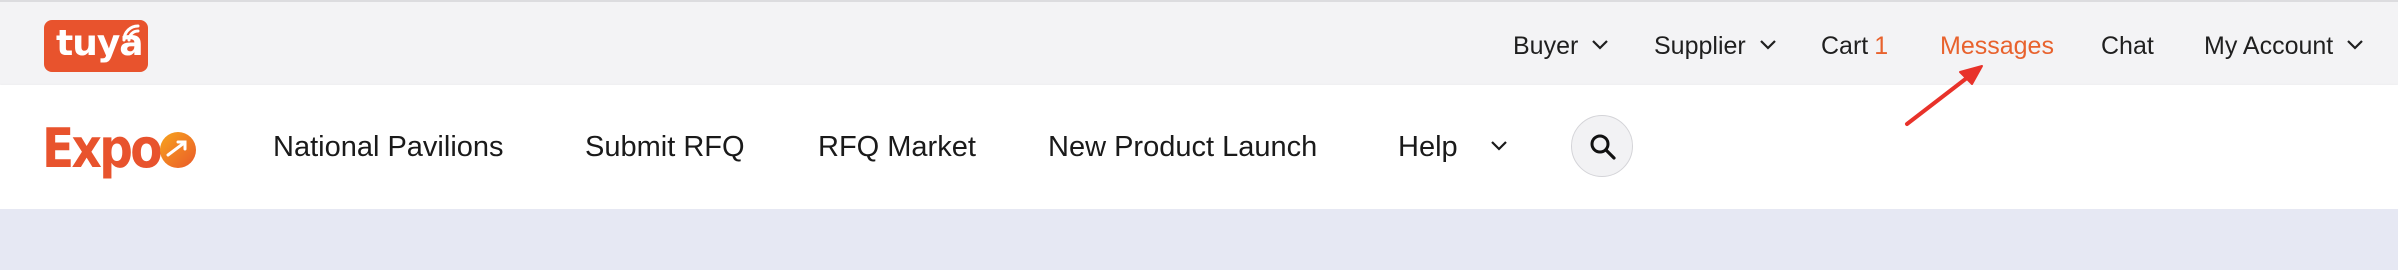  I want to click on nav-help-menu: Help, so click(1453, 147).